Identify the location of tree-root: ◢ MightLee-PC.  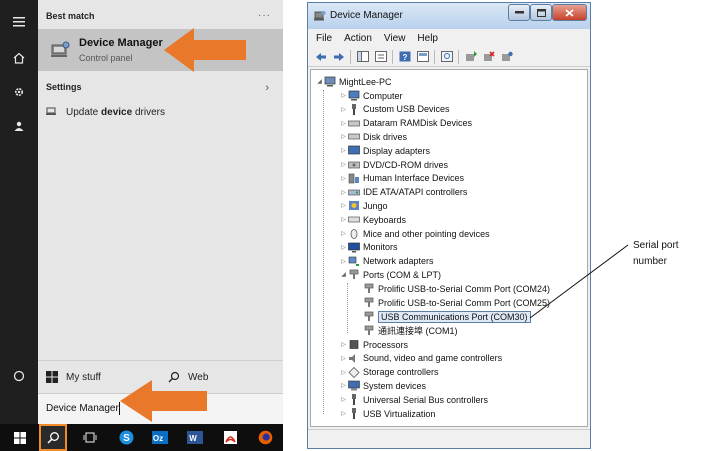
(353, 81).